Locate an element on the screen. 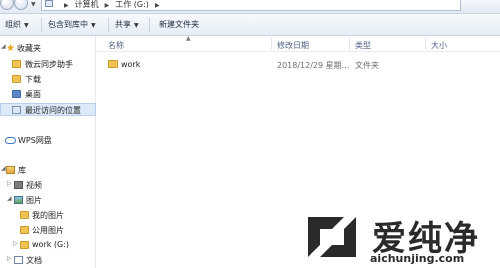 This screenshot has width=500, height=268. watermark-logo-icon is located at coordinates (332, 237).